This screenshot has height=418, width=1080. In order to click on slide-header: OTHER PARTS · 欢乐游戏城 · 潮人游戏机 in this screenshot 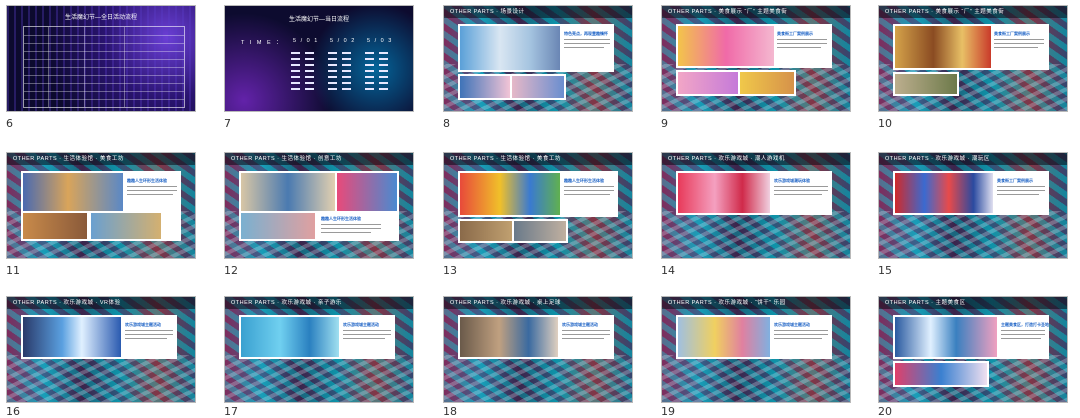, I will do `click(756, 159)`.